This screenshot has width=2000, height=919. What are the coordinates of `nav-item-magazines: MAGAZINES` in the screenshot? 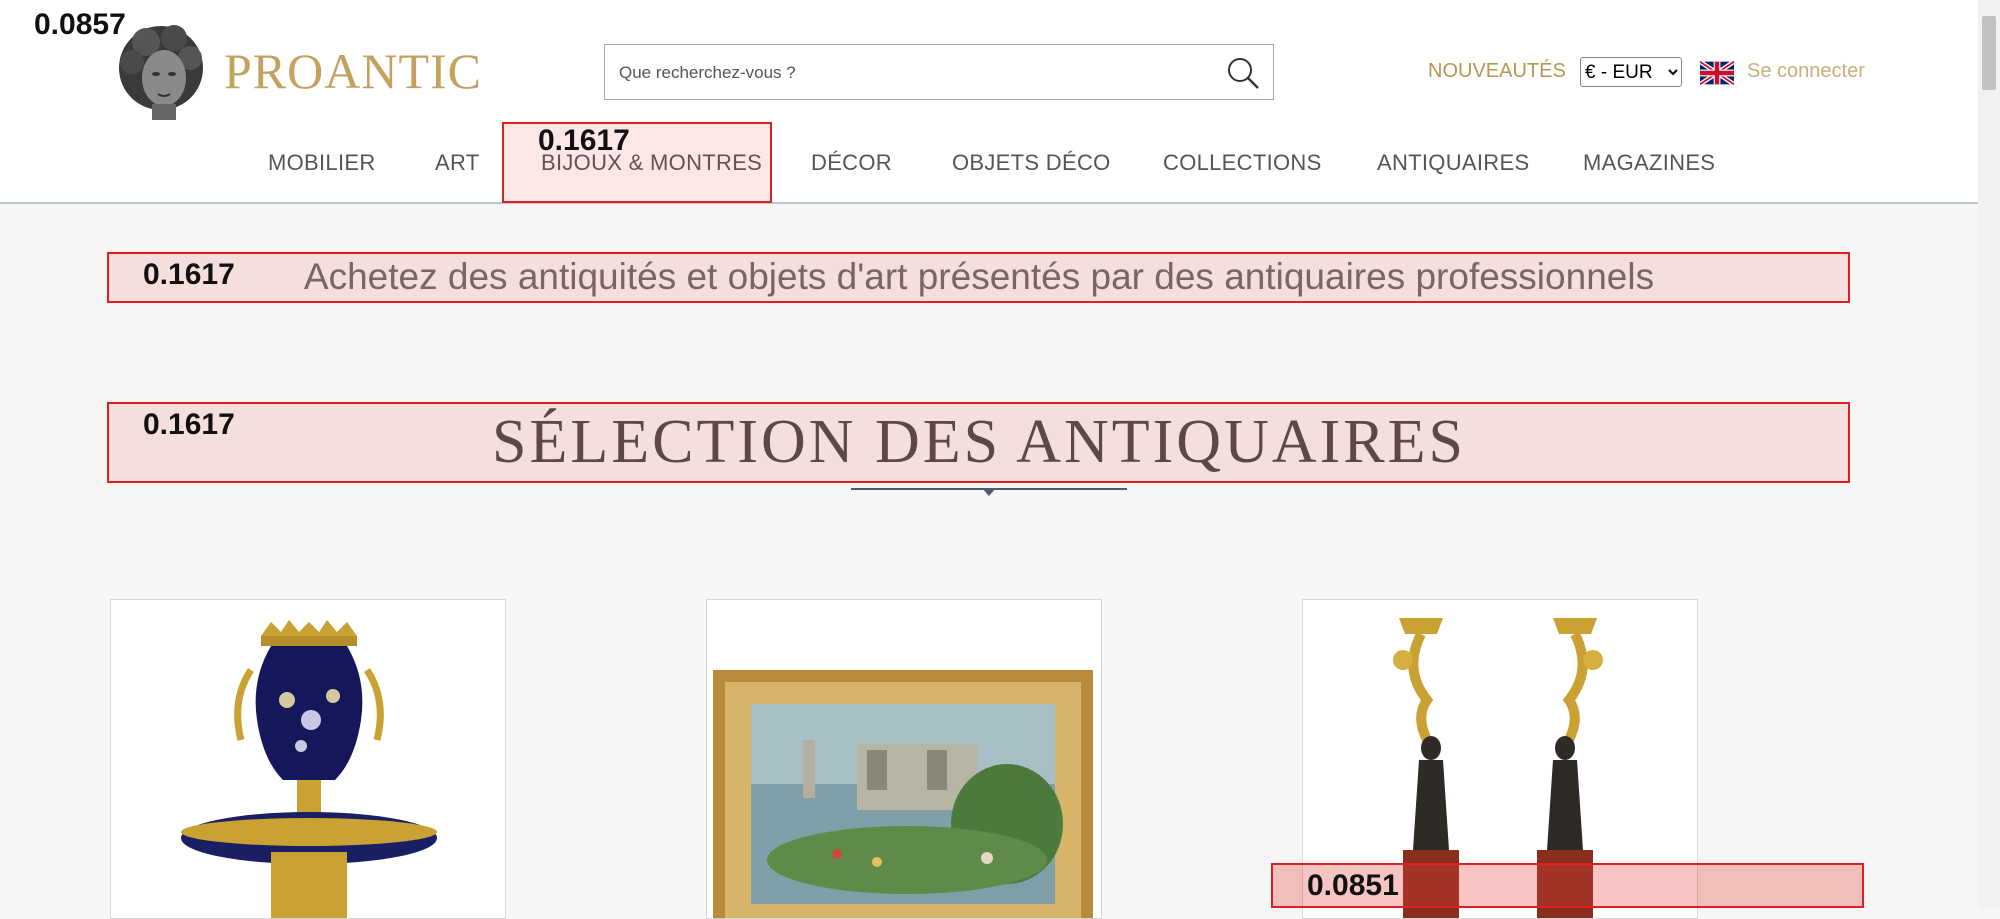 It's located at (1649, 163).